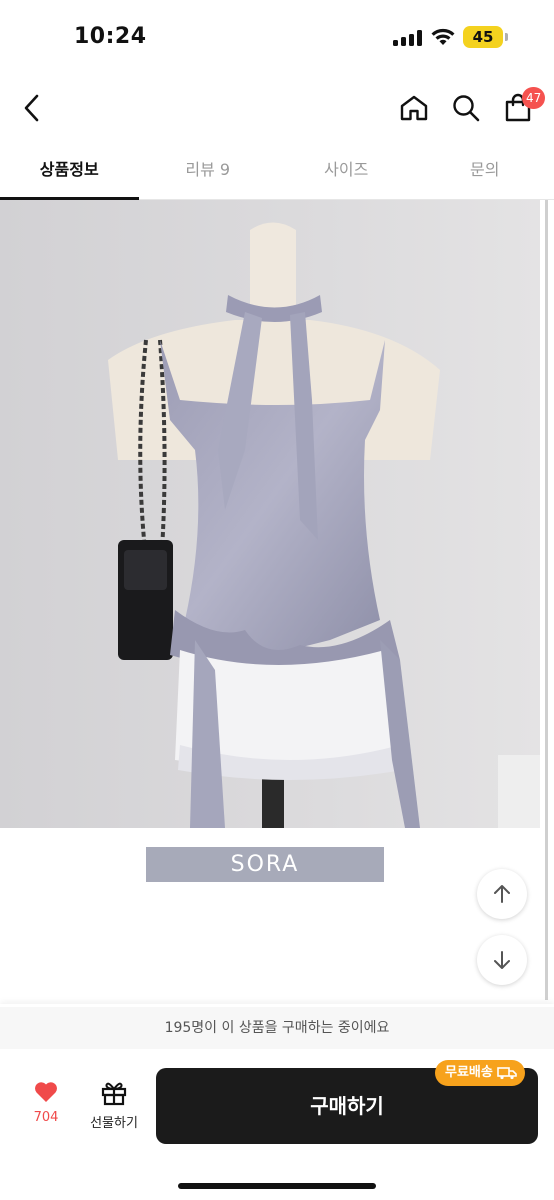 This screenshot has width=554, height=1200. What do you see at coordinates (485, 171) in the screenshot?
I see `tab-inquiry: 문의` at bounding box center [485, 171].